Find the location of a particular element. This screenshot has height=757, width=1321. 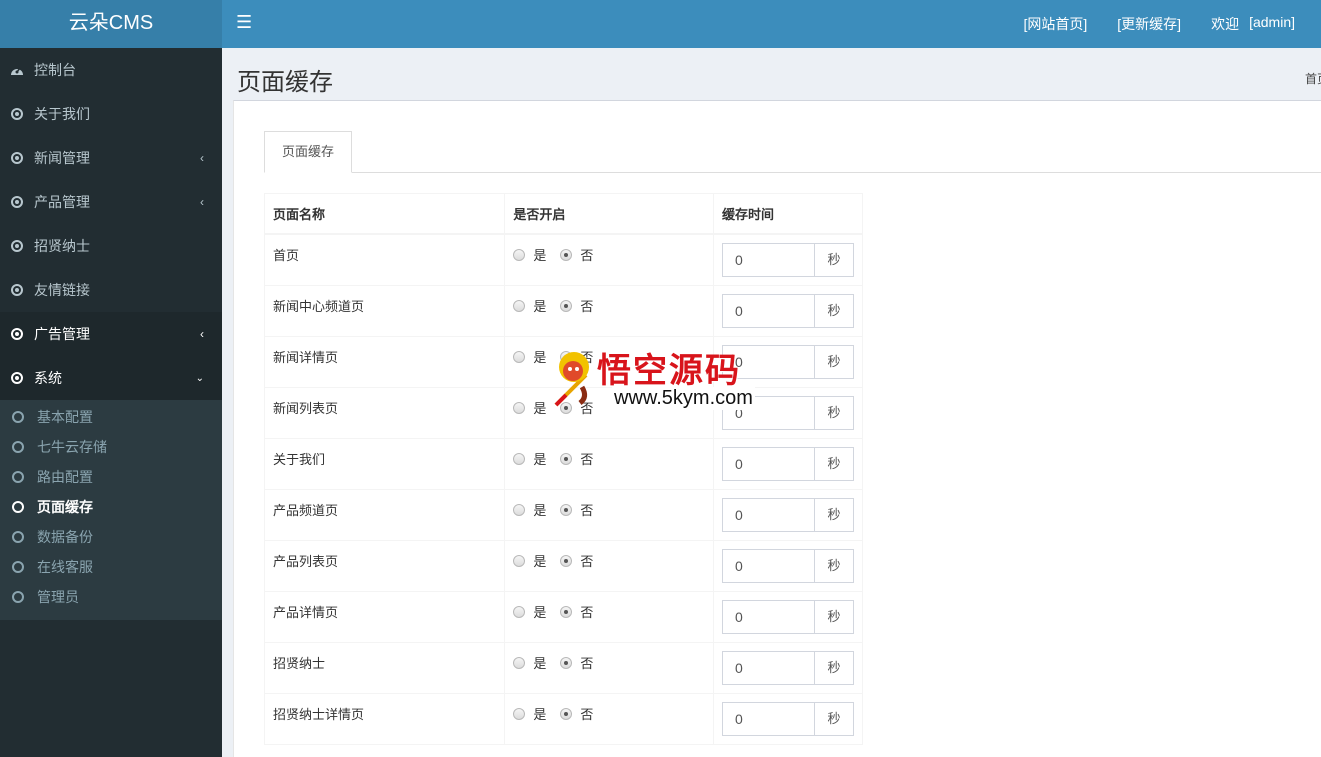

refresh-cache-link: [更新缓存] is located at coordinates (1149, 24).